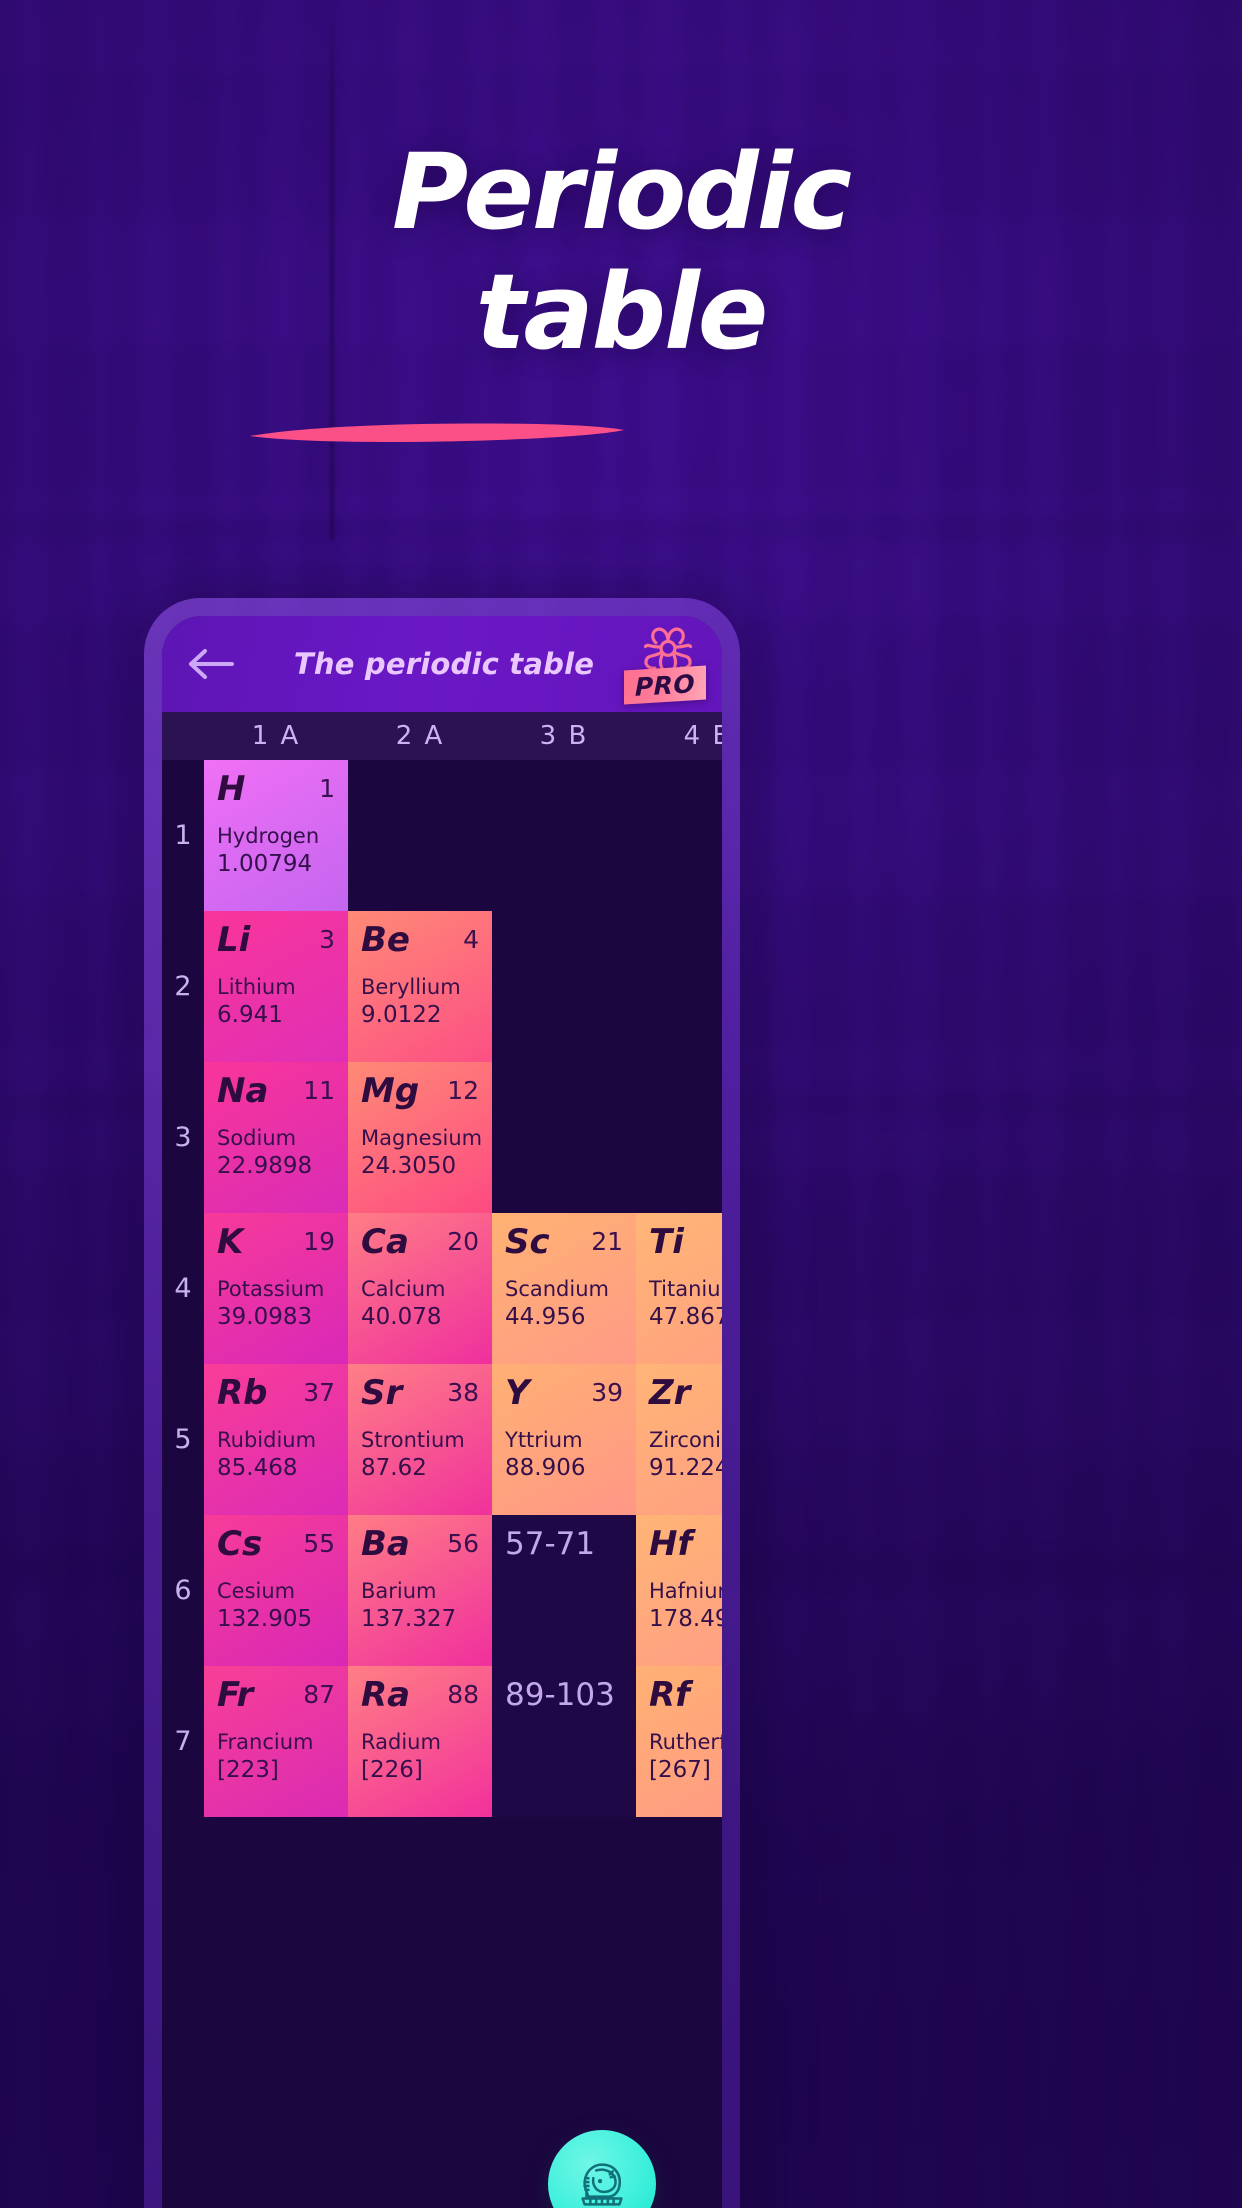  I want to click on element-atomic-mass: 39.0983, so click(265, 1316).